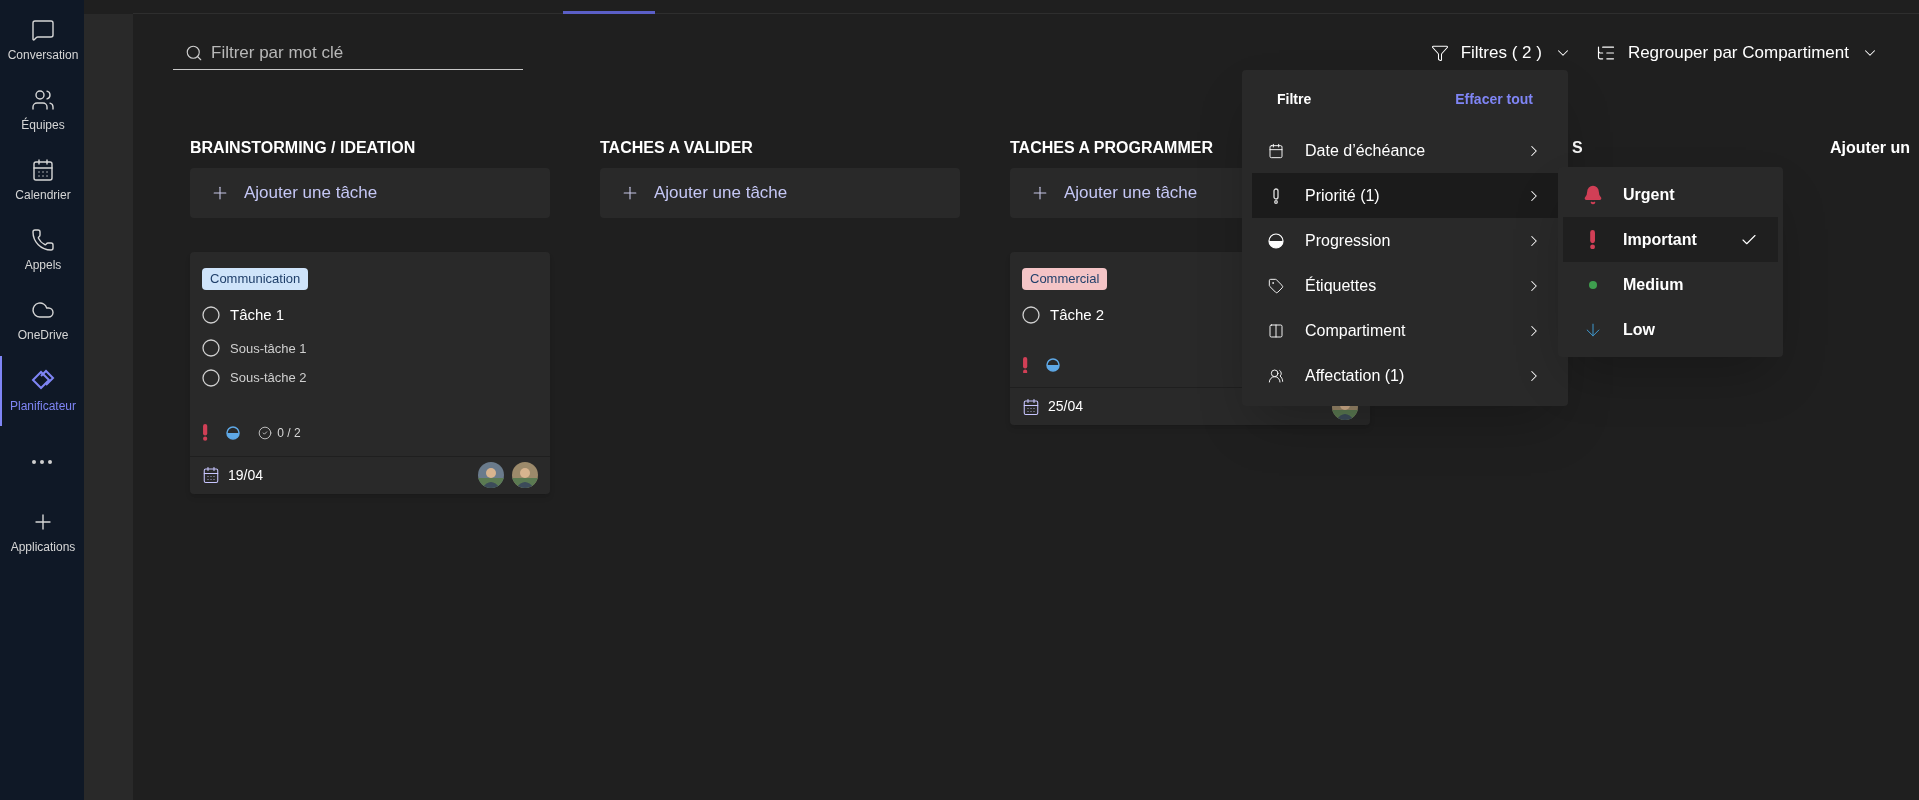  What do you see at coordinates (42, 251) in the screenshot?
I see `sidebar-item: Appels` at bounding box center [42, 251].